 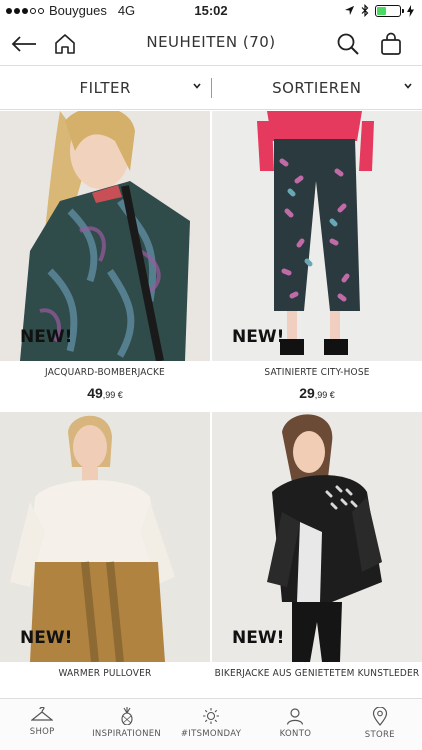 I want to click on battery-icon, so click(x=389, y=10).